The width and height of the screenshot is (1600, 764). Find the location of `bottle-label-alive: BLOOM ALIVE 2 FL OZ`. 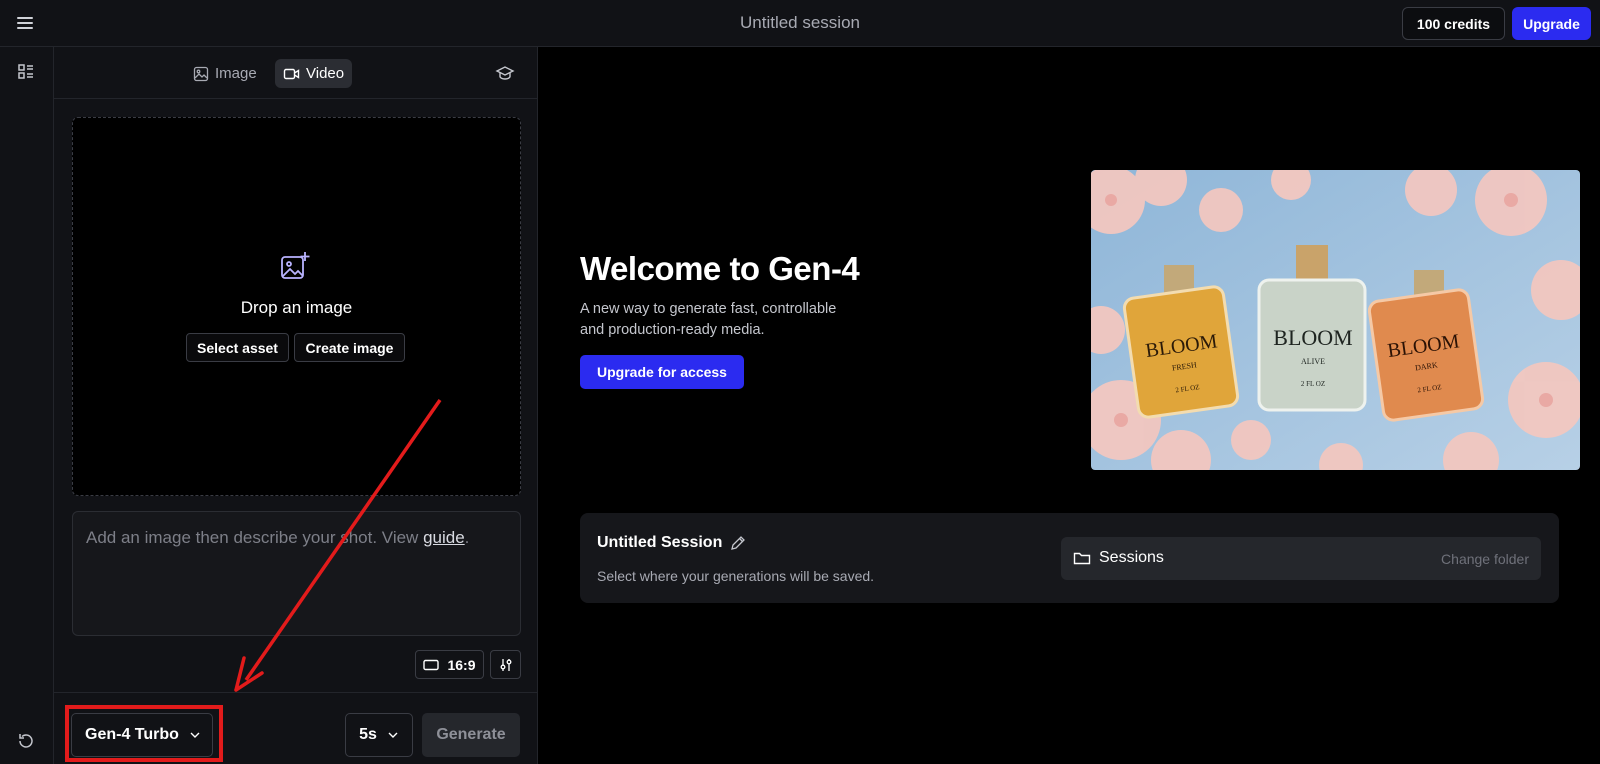

bottle-label-alive: BLOOM ALIVE 2 FL OZ is located at coordinates (1313, 356).